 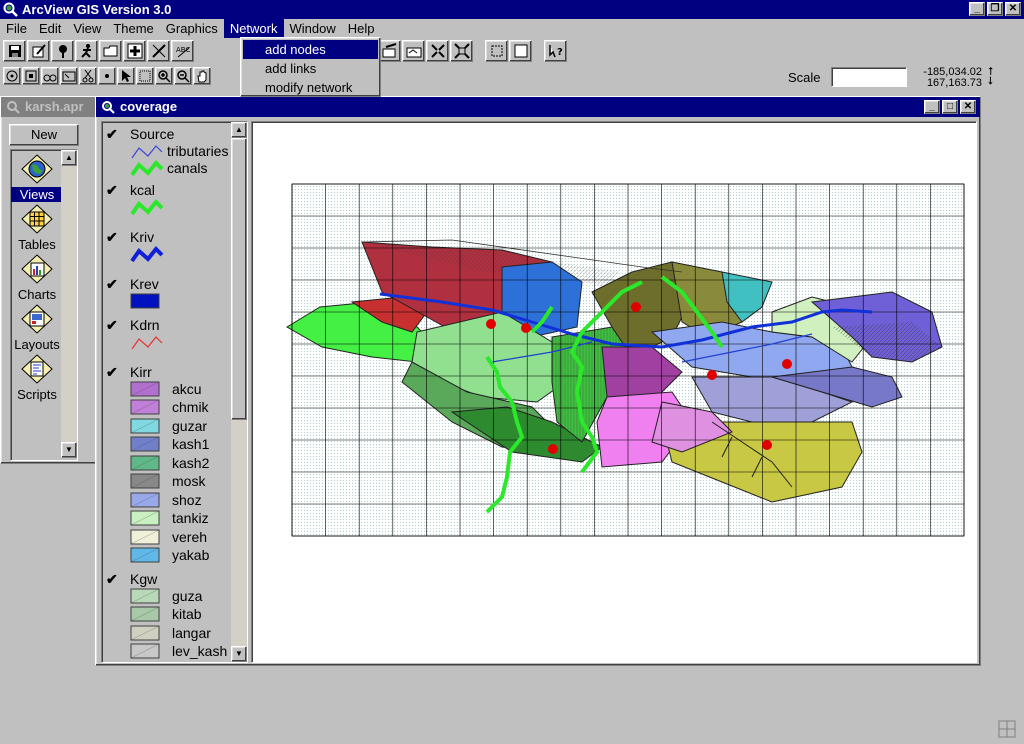 I want to click on tables-grid-icon, so click(x=37, y=219).